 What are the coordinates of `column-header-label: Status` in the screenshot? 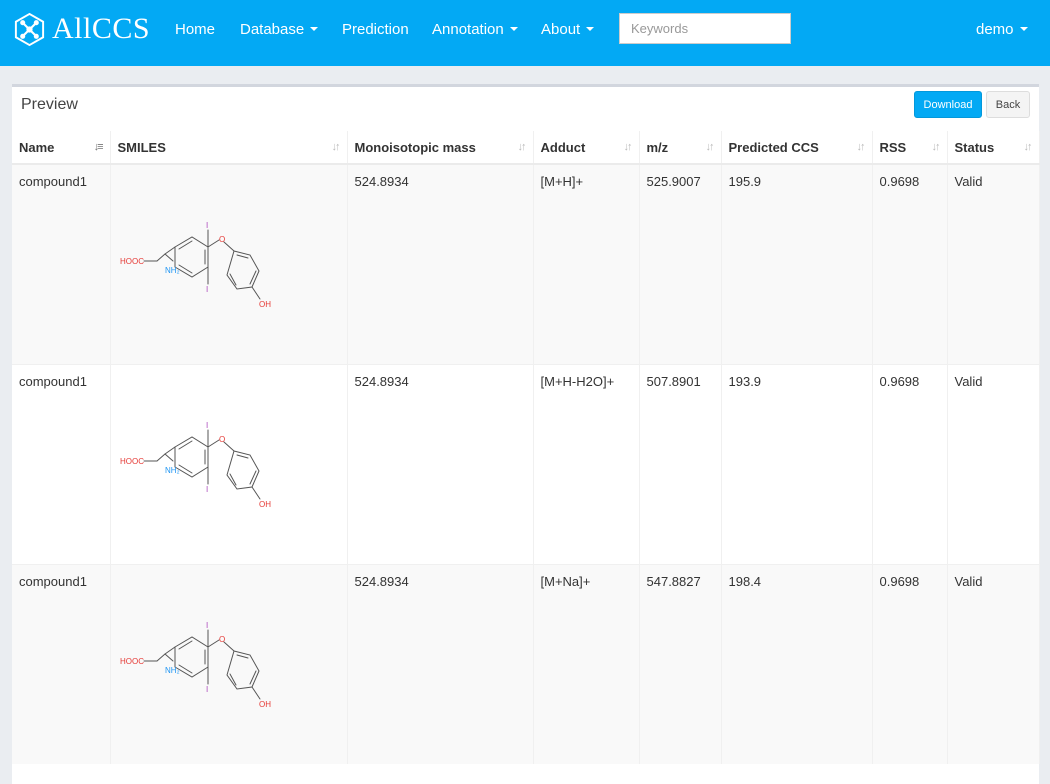 It's located at (974, 147).